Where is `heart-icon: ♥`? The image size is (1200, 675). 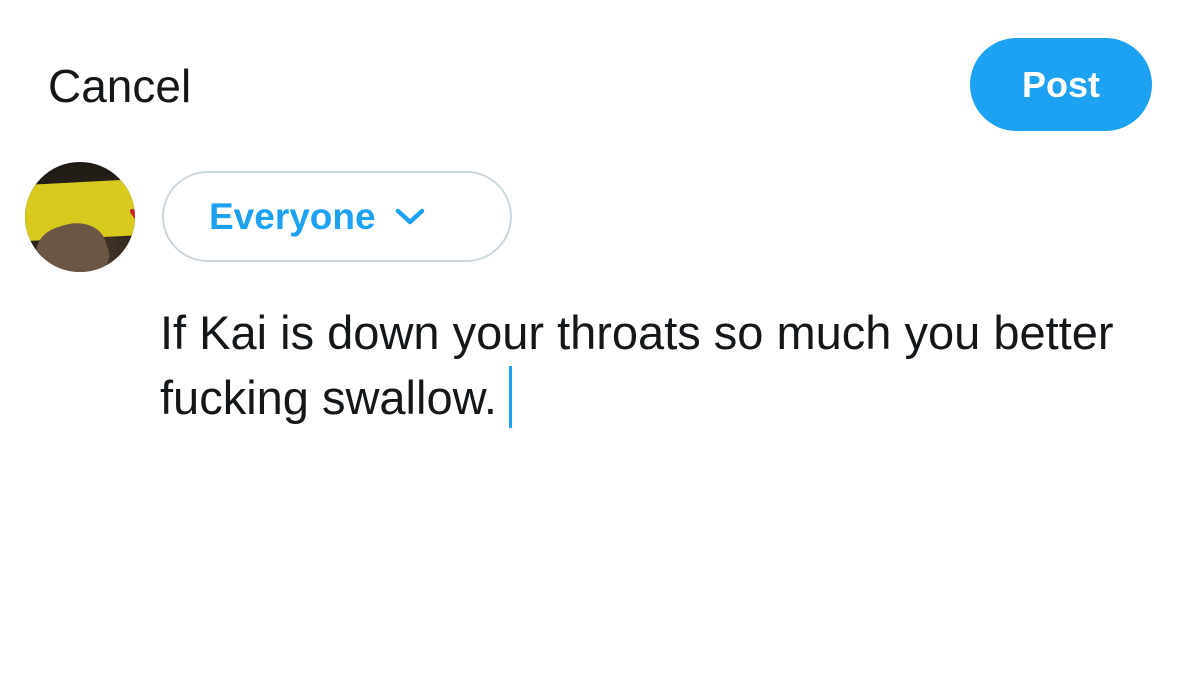
heart-icon: ♥ is located at coordinates (132, 214).